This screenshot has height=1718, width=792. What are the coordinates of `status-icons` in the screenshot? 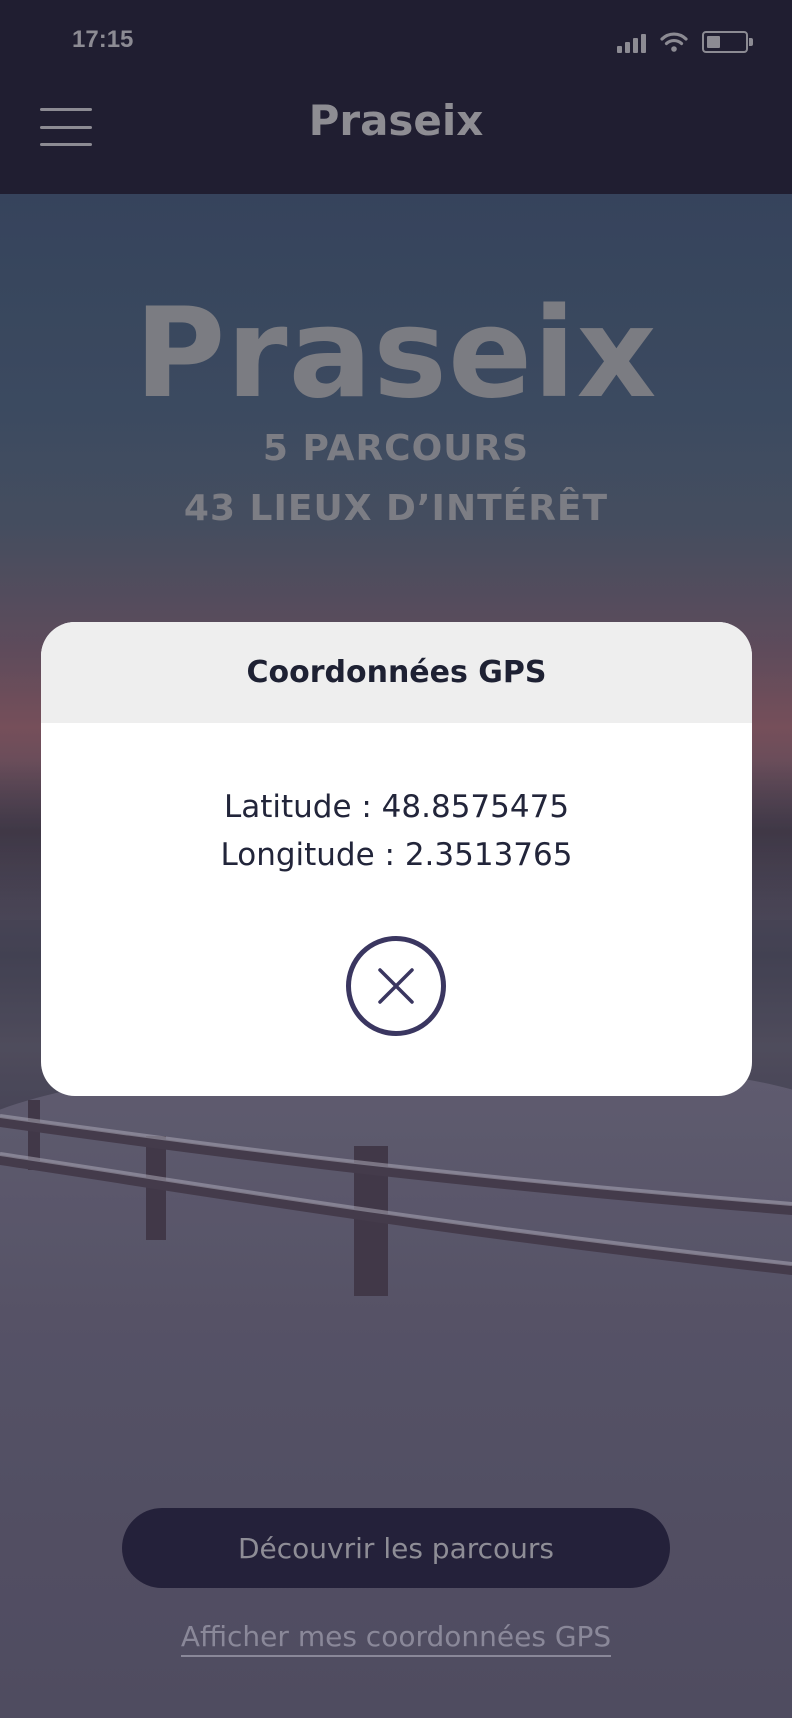 It's located at (685, 42).